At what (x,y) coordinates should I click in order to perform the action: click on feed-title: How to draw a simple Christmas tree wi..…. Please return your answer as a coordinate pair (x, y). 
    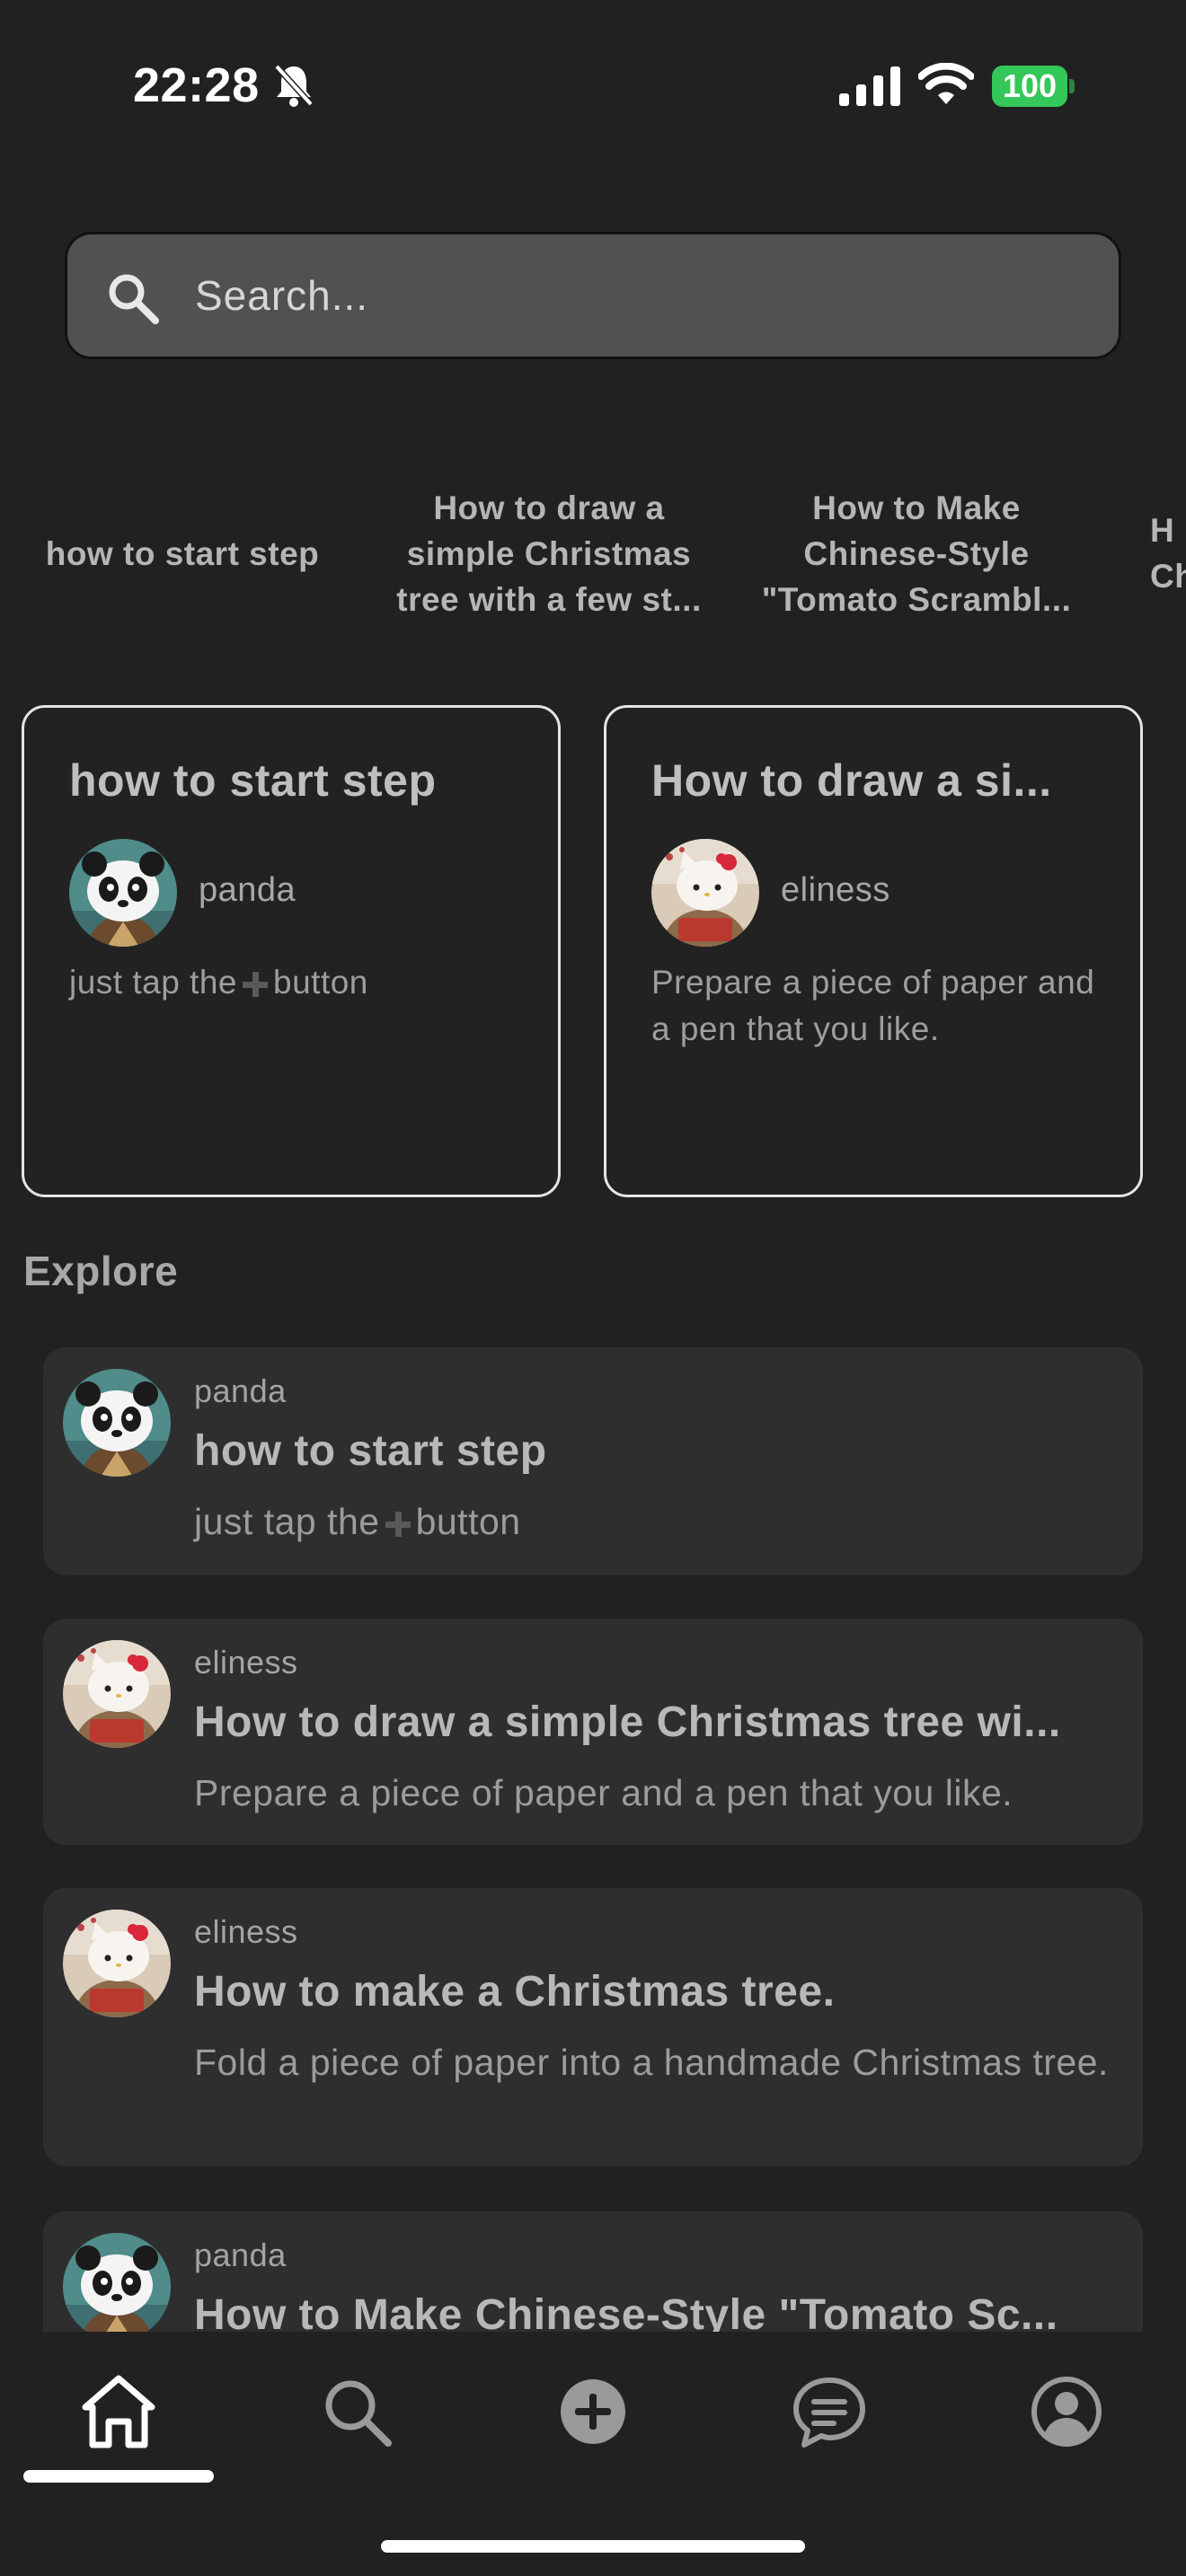
    Looking at the image, I should click on (627, 1722).